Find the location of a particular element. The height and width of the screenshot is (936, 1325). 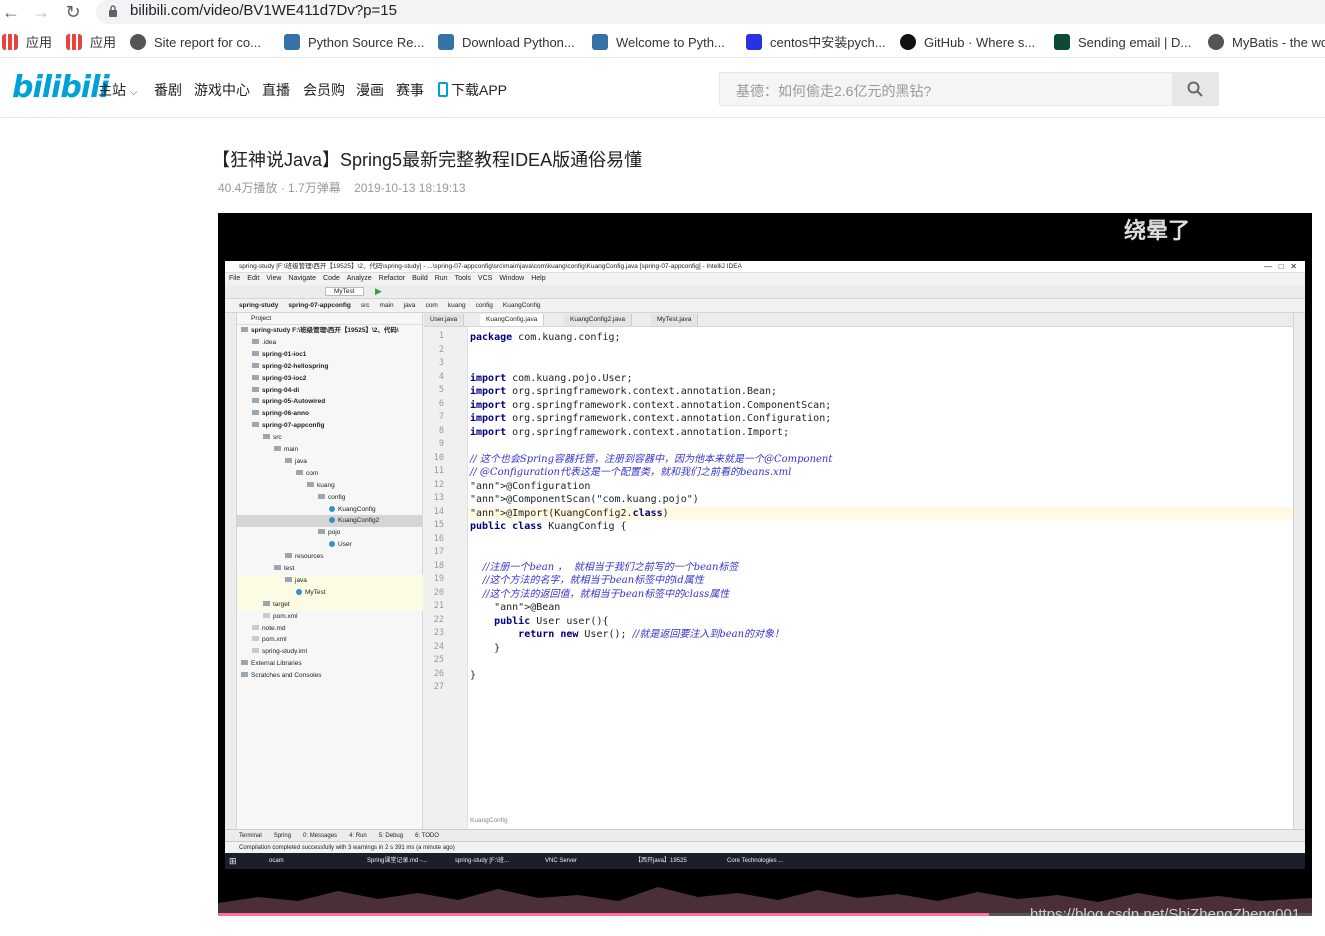

project-tree-item: Scratches and Consoles is located at coordinates (330, 676).